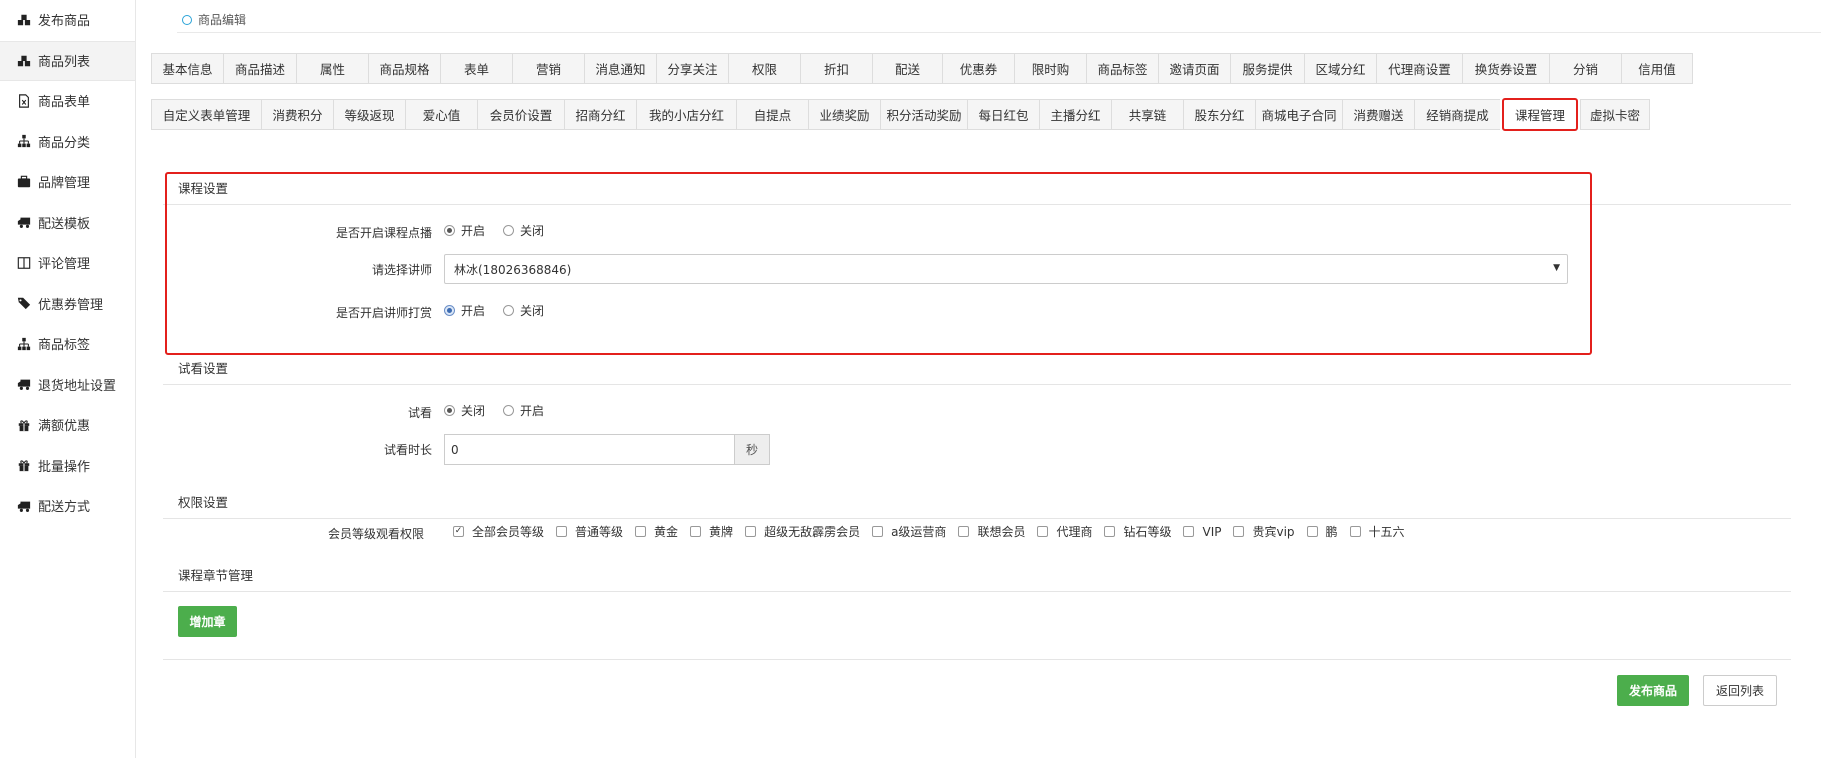 The image size is (1821, 758). What do you see at coordinates (67, 466) in the screenshot?
I see `sidebar-item-batch: 批量操作` at bounding box center [67, 466].